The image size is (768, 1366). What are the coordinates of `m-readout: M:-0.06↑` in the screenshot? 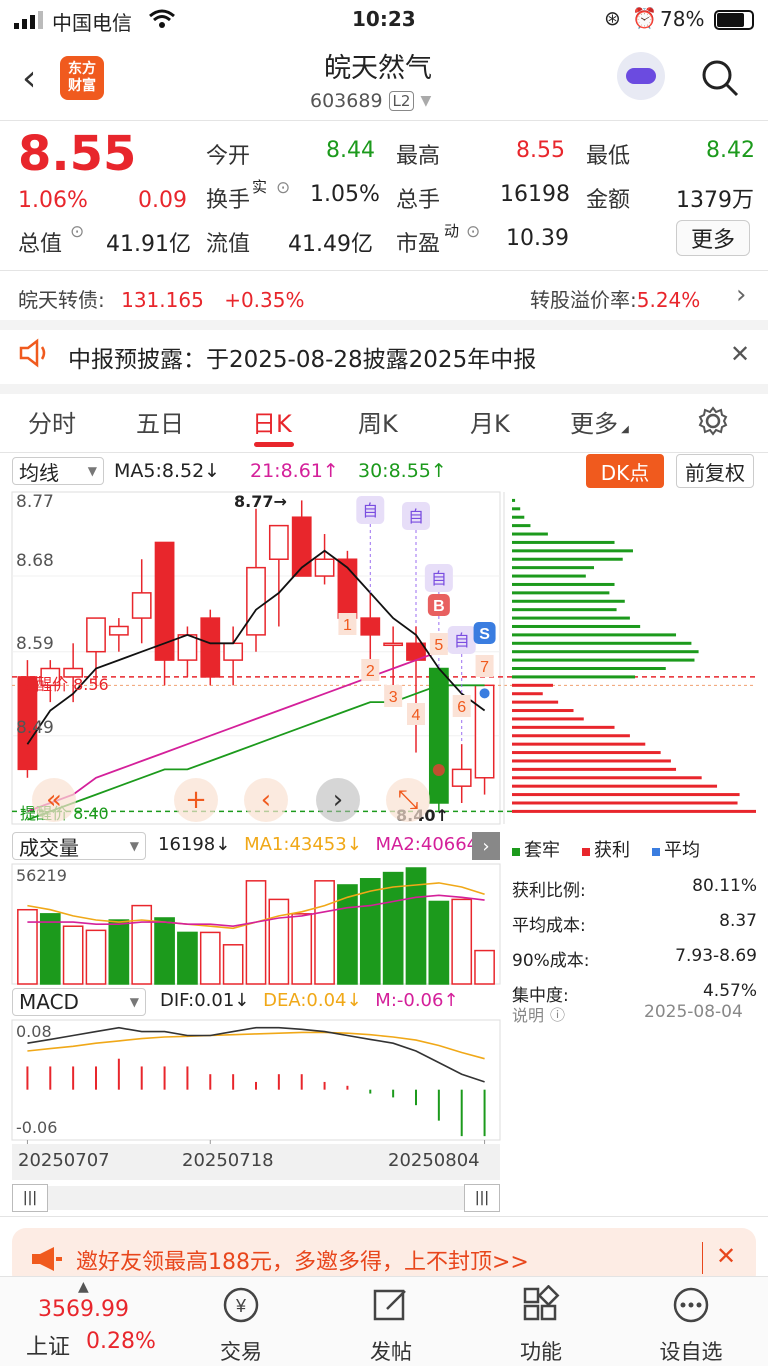 It's located at (417, 1000).